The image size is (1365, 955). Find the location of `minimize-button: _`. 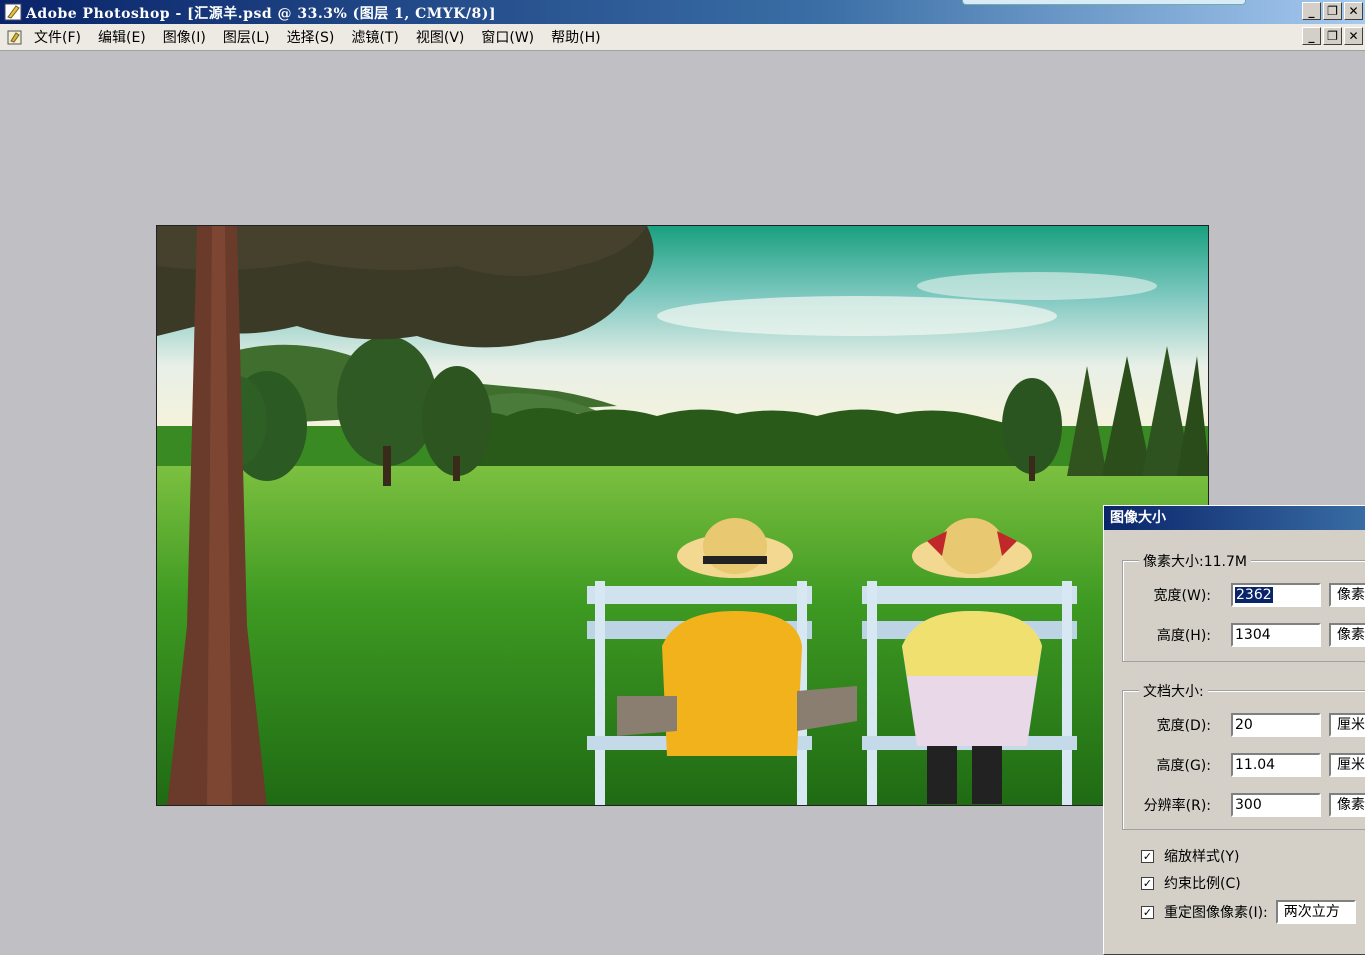

minimize-button: _ is located at coordinates (1311, 11).